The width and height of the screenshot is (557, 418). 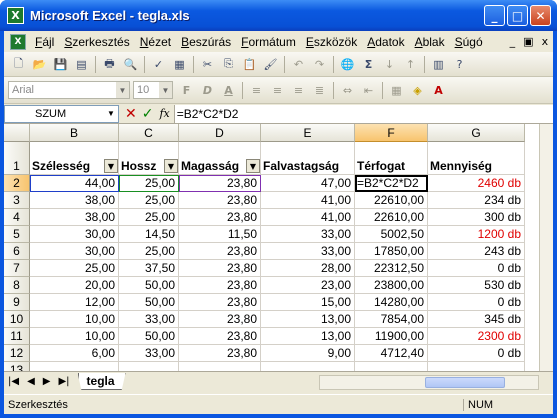 What do you see at coordinates (130, 64) in the screenshot?
I see `print-preview-icon: 🔍` at bounding box center [130, 64].